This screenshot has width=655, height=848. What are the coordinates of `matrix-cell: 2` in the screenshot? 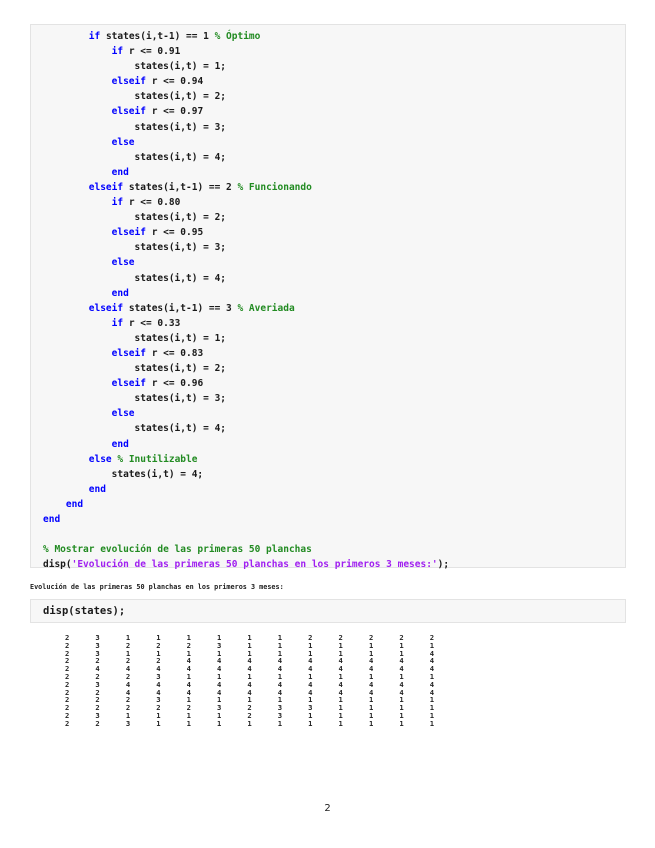 It's located at (97, 723).